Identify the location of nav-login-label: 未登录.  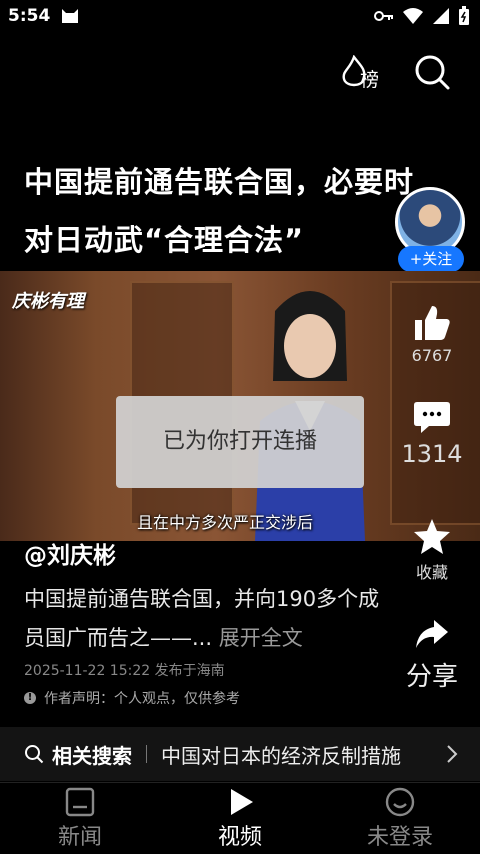
(399, 837).